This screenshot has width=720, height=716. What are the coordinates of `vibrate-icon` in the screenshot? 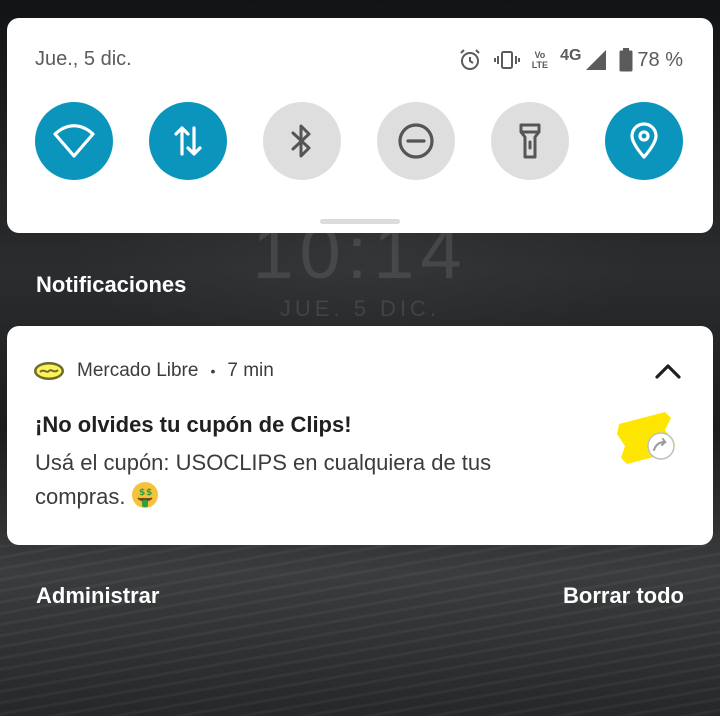 It's located at (506, 60).